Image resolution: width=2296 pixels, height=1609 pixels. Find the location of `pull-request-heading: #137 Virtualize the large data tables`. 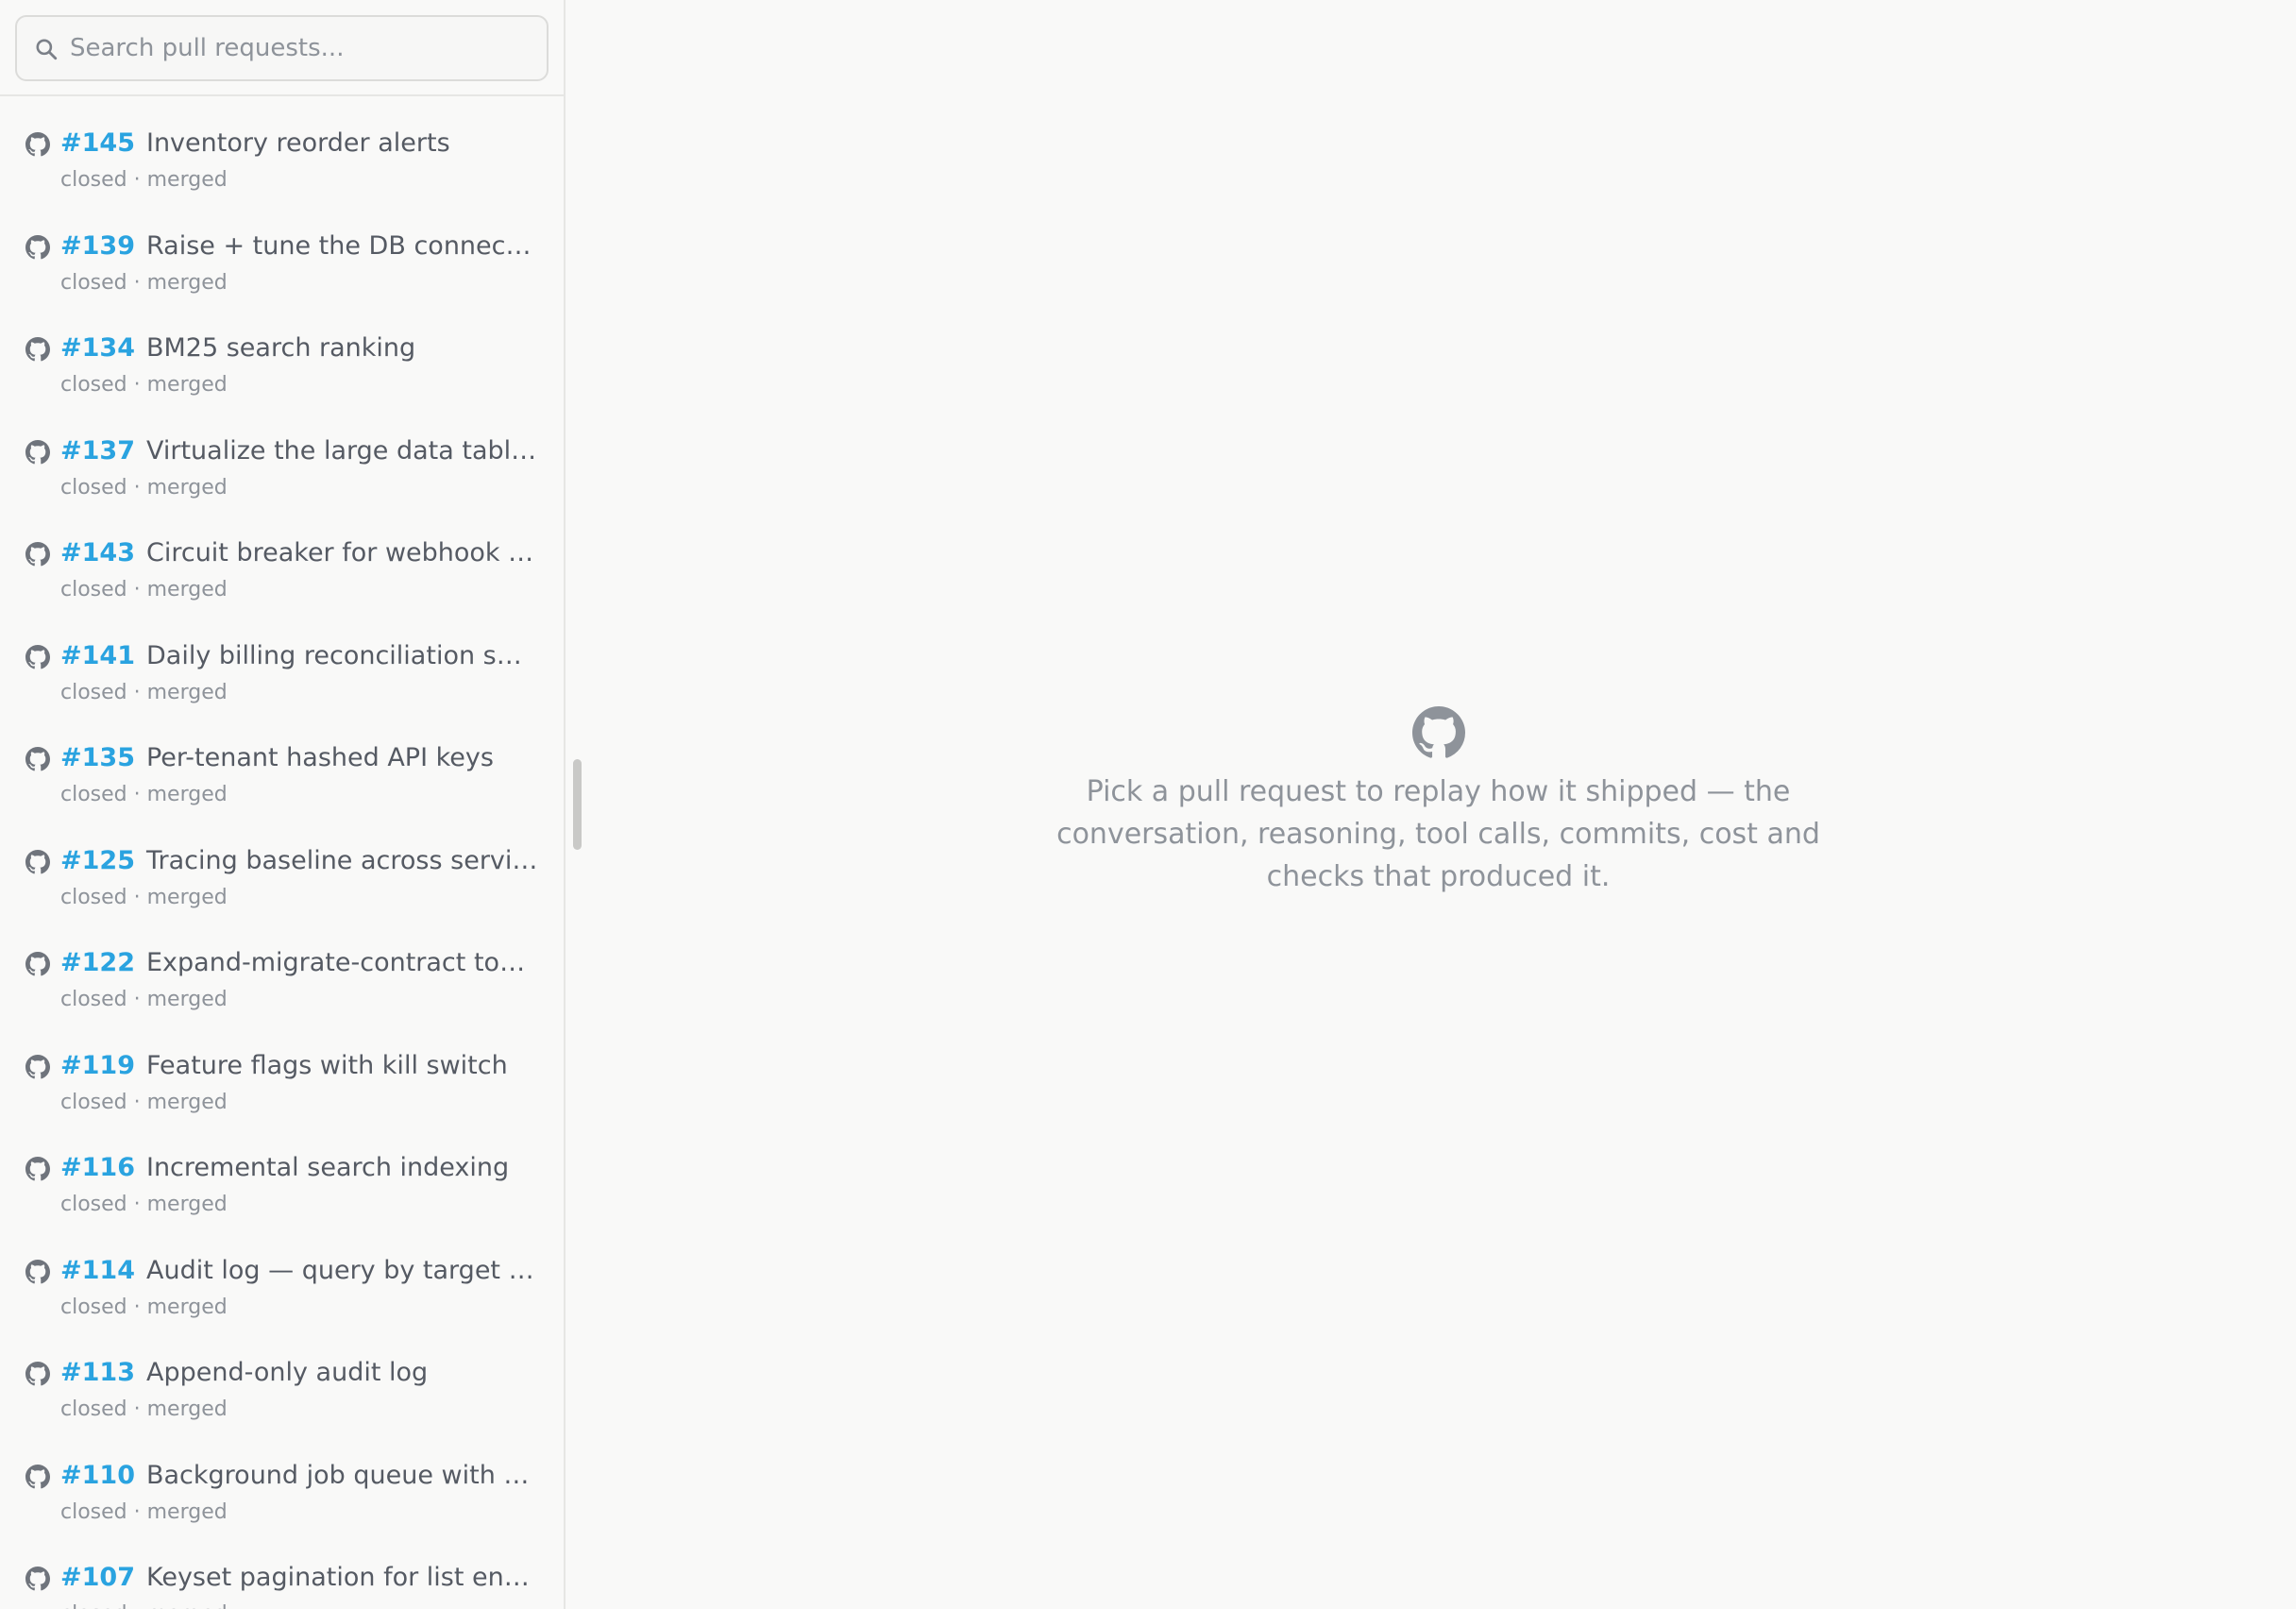

pull-request-heading: #137 Virtualize the large data tables is located at coordinates (299, 451).